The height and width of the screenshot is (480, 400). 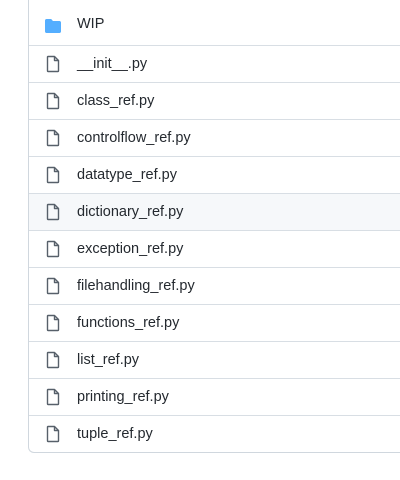 I want to click on file-row: datatype_ref.py, so click(x=214, y=174).